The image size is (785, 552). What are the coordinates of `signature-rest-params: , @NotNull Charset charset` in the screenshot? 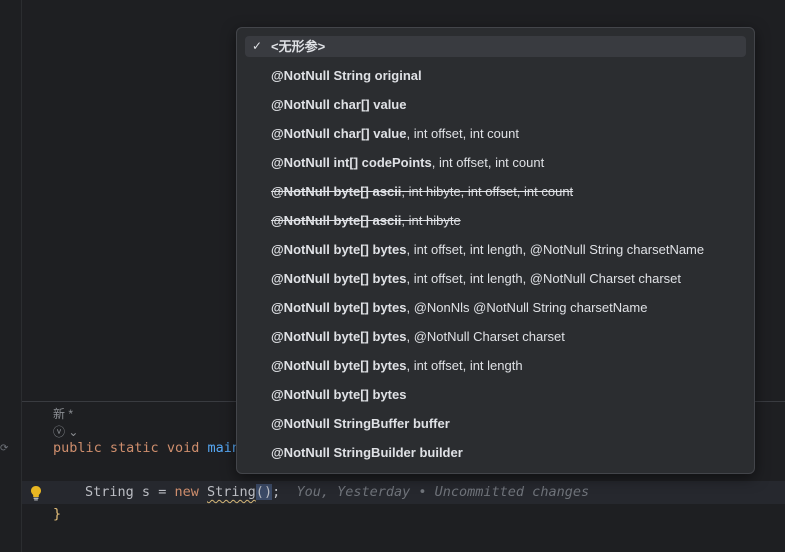 It's located at (485, 336).